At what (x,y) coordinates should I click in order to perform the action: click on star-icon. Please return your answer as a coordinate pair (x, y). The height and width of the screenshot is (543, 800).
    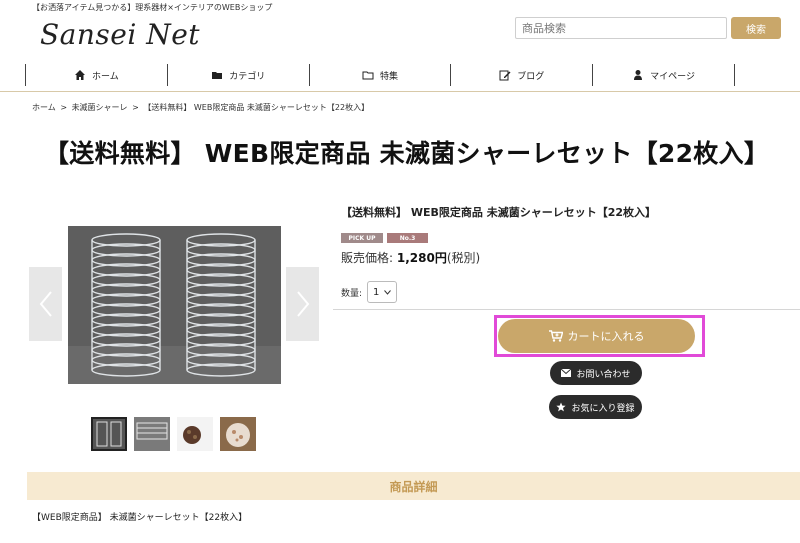
    Looking at the image, I should click on (561, 407).